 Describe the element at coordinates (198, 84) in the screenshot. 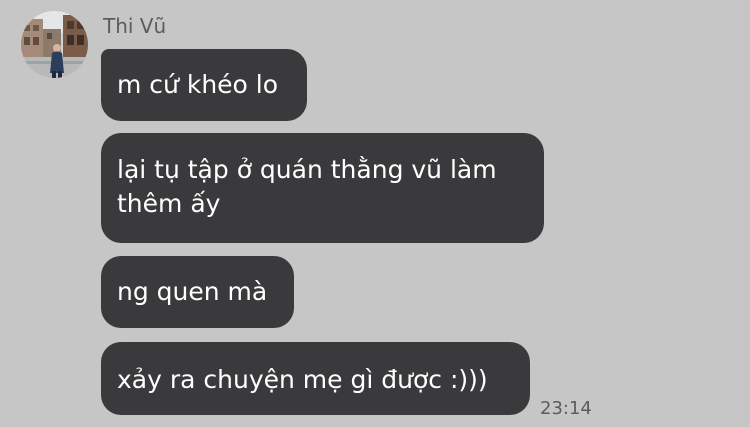

I see `message-text: m cứ khéo lo` at that location.